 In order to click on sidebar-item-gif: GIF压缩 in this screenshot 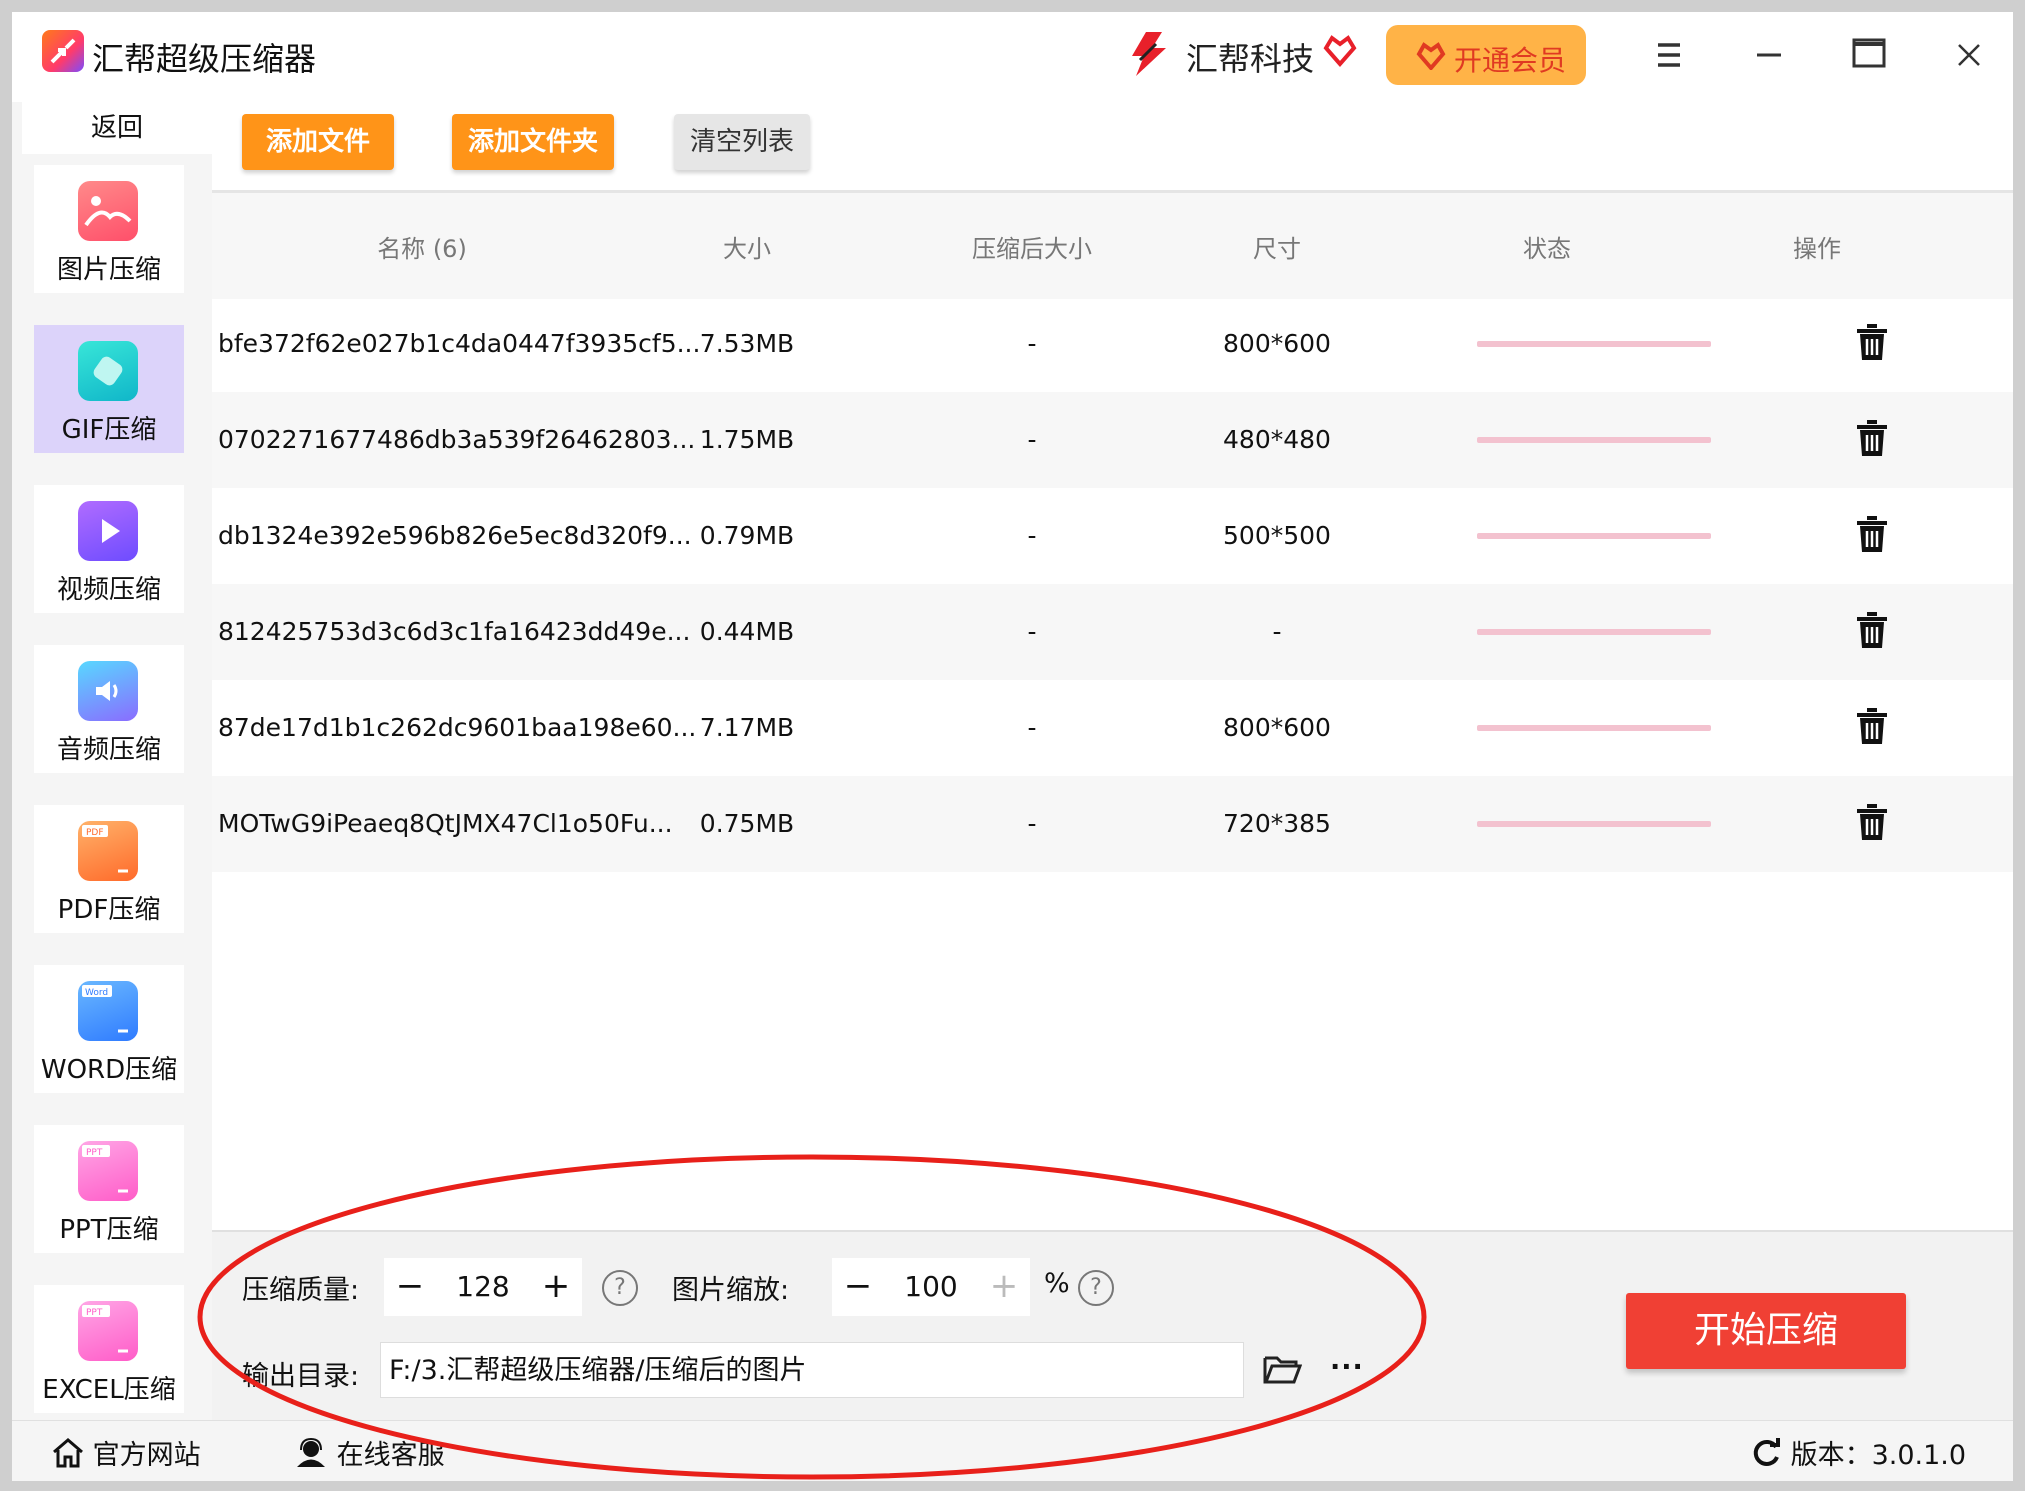, I will do `click(109, 389)`.